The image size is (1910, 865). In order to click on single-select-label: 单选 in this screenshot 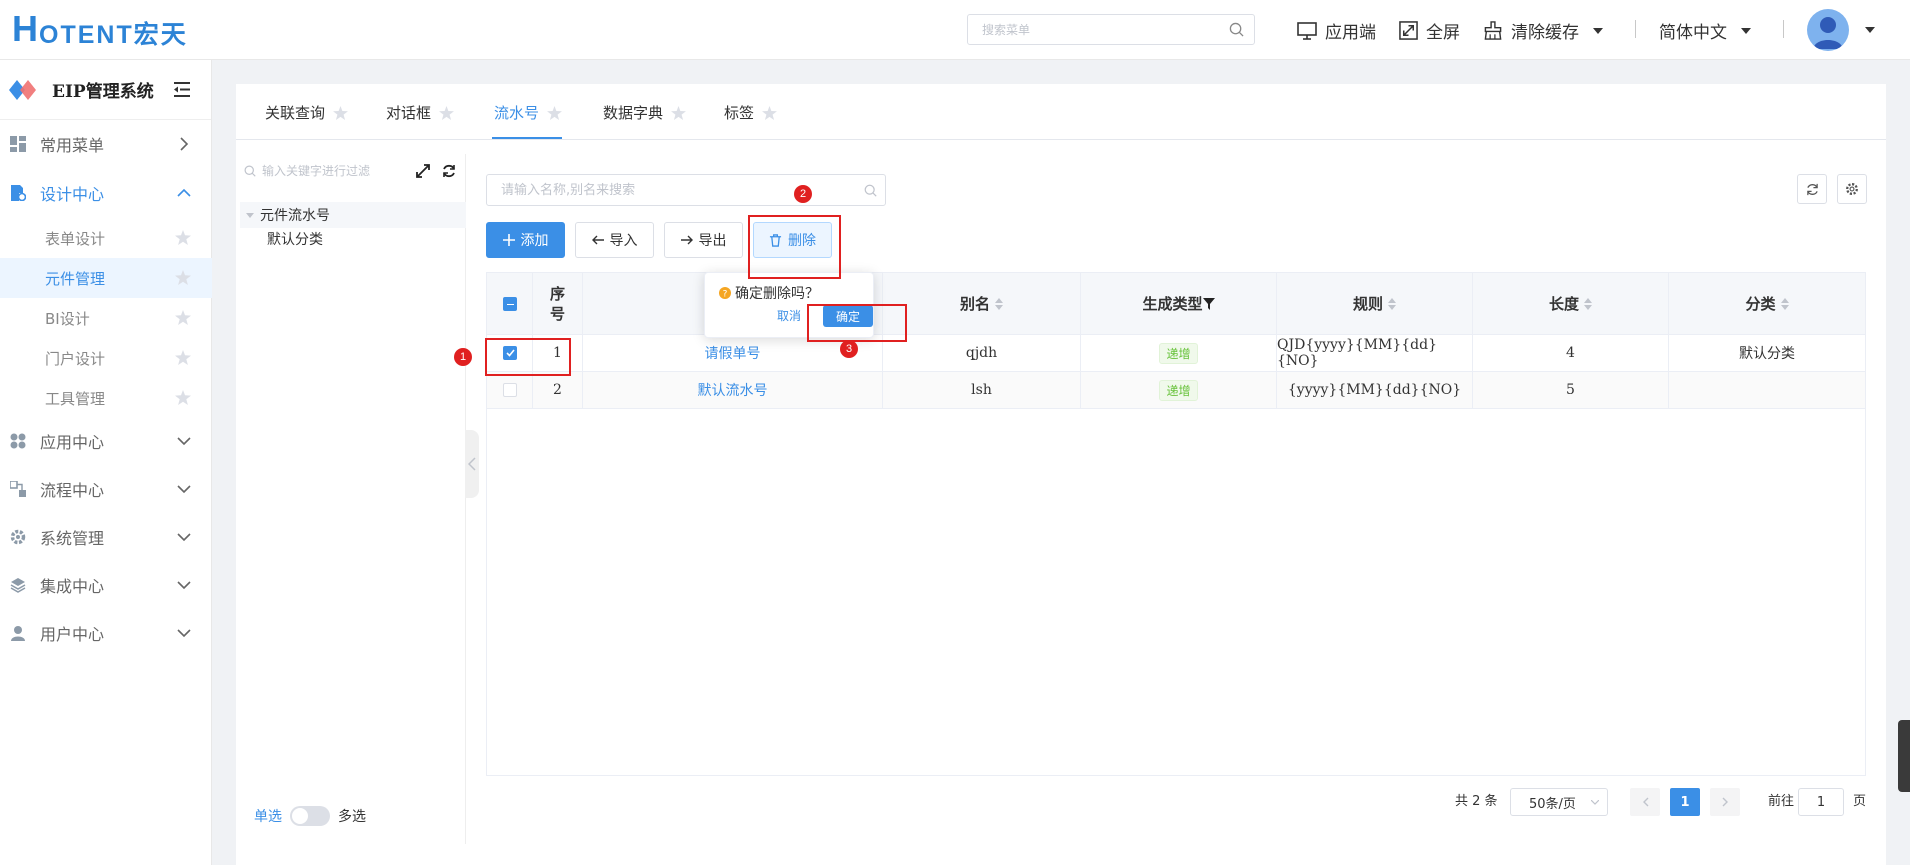, I will do `click(268, 816)`.